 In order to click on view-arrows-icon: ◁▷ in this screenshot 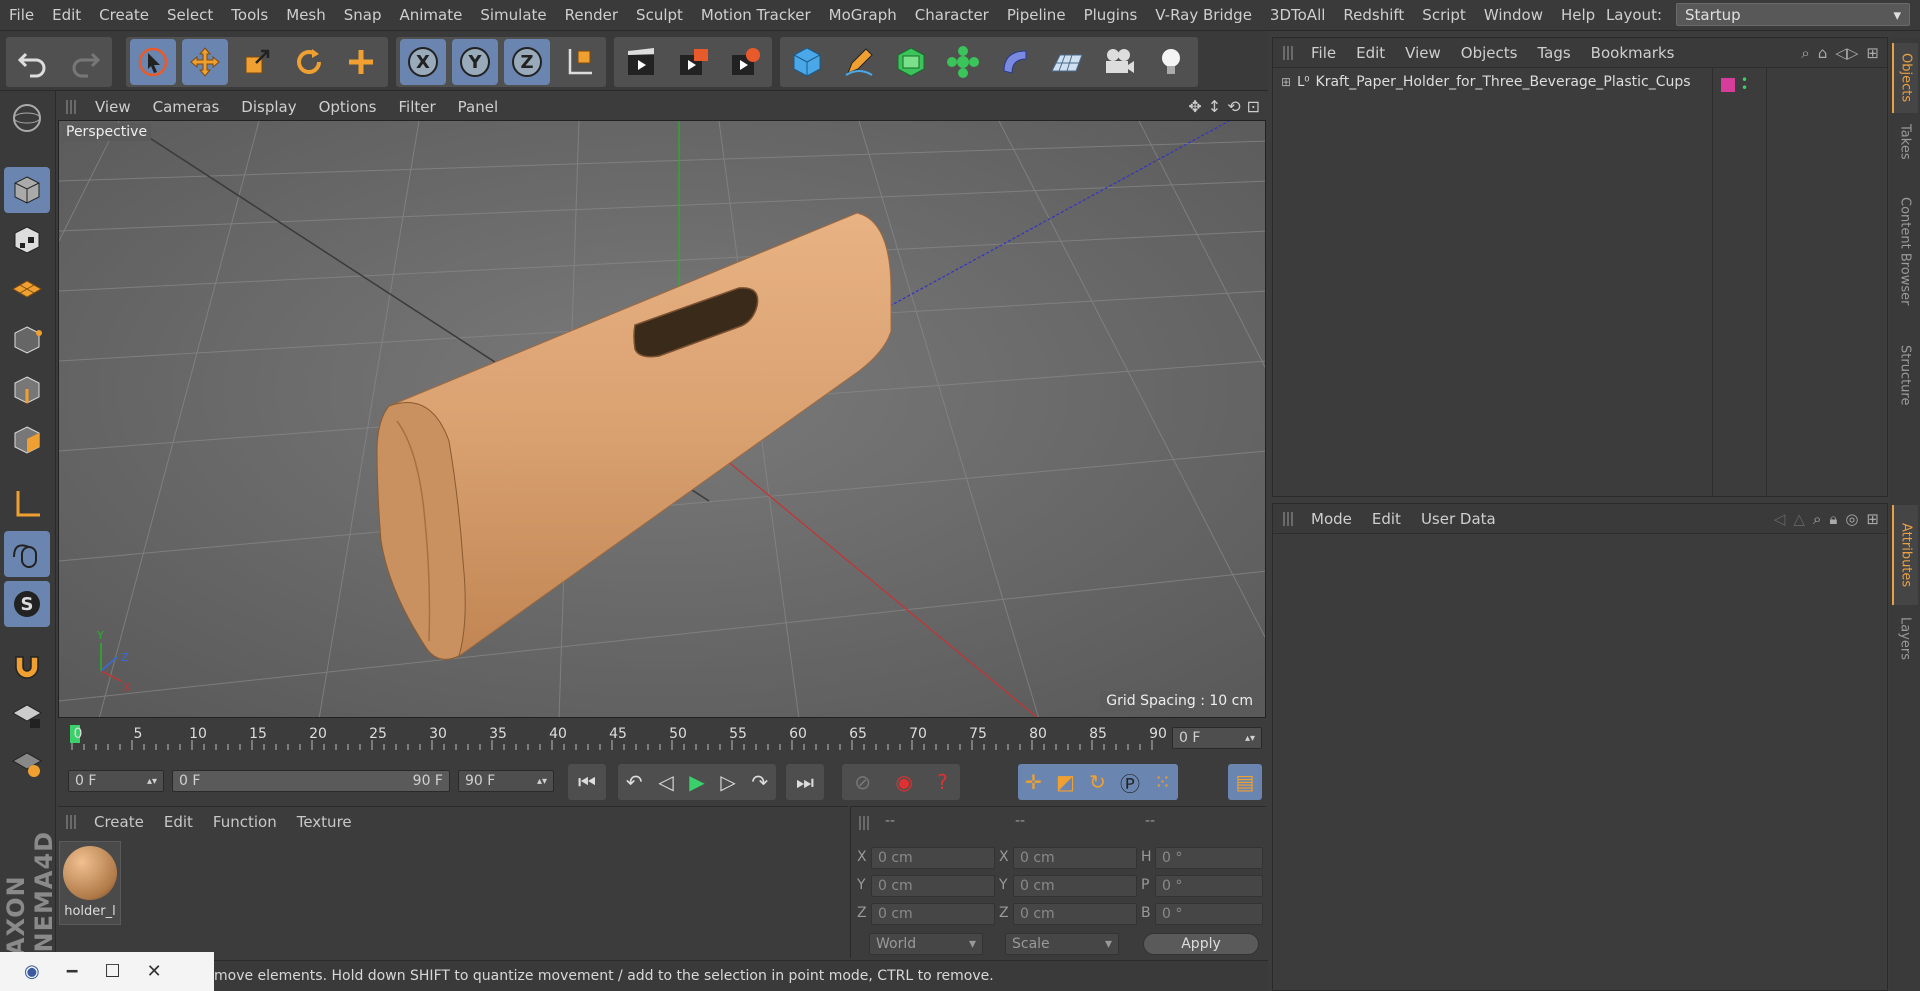, I will do `click(1846, 53)`.